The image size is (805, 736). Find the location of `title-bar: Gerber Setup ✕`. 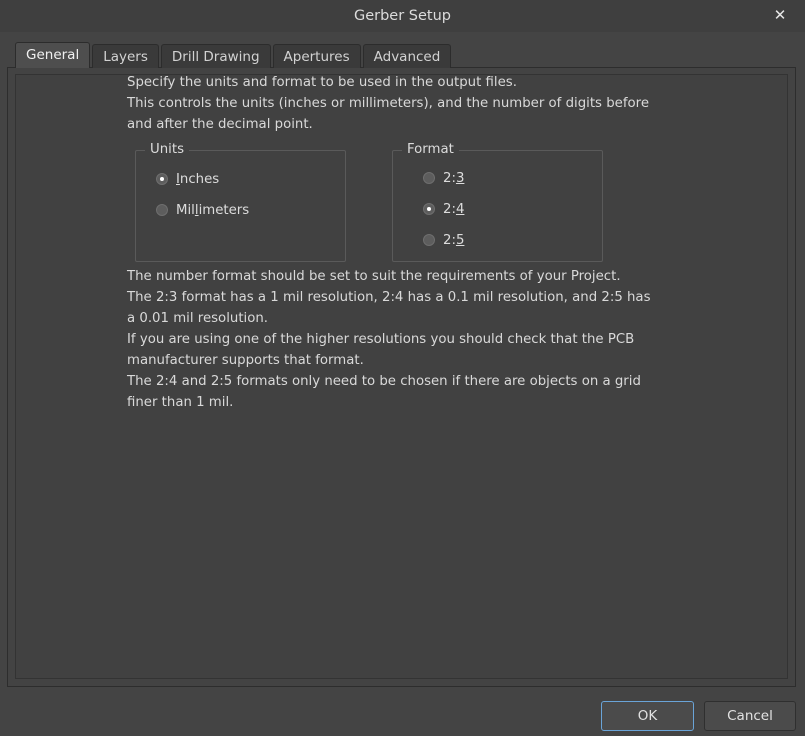

title-bar: Gerber Setup ✕ is located at coordinates (402, 16).